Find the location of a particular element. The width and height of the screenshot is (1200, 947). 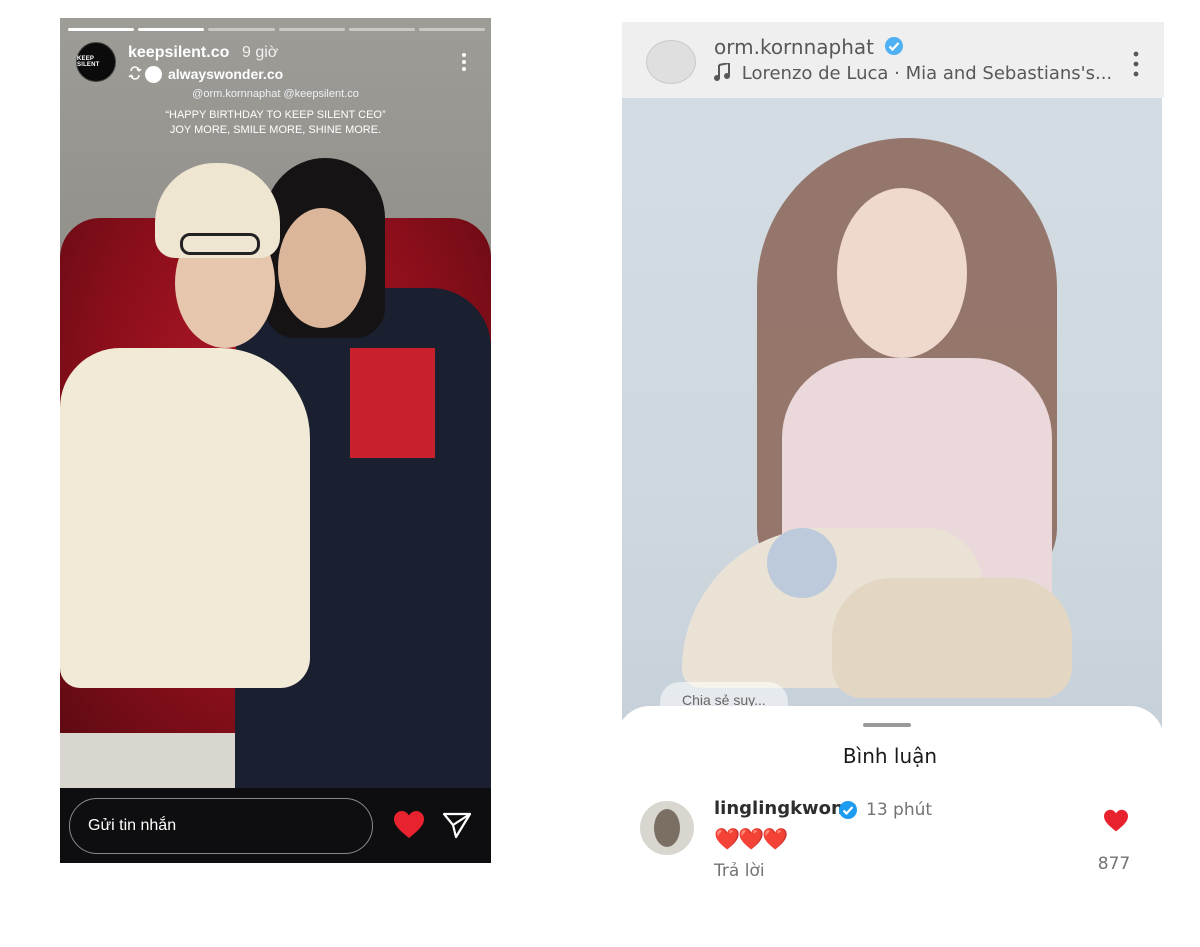

model-right-shirt is located at coordinates (392, 403).